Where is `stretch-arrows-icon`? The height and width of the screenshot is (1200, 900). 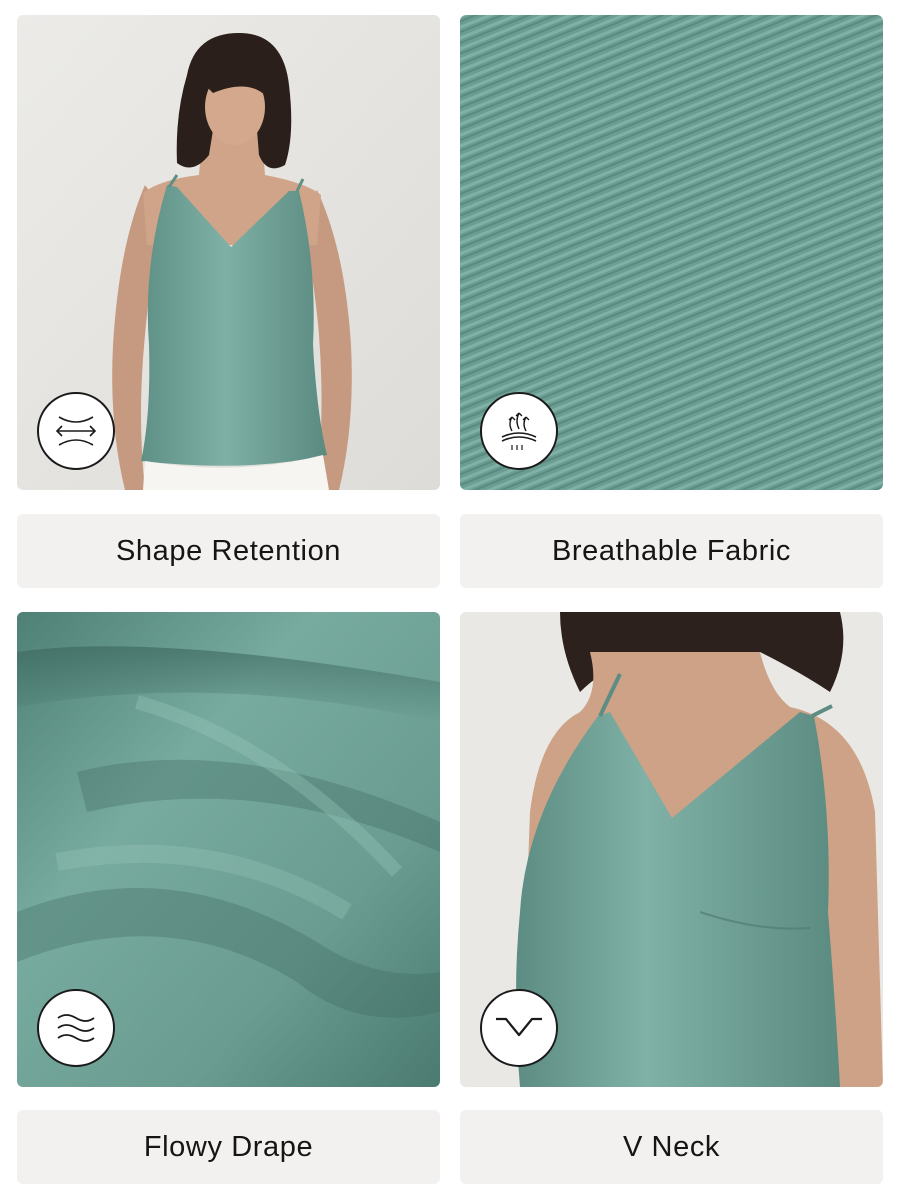
stretch-arrows-icon is located at coordinates (76, 431).